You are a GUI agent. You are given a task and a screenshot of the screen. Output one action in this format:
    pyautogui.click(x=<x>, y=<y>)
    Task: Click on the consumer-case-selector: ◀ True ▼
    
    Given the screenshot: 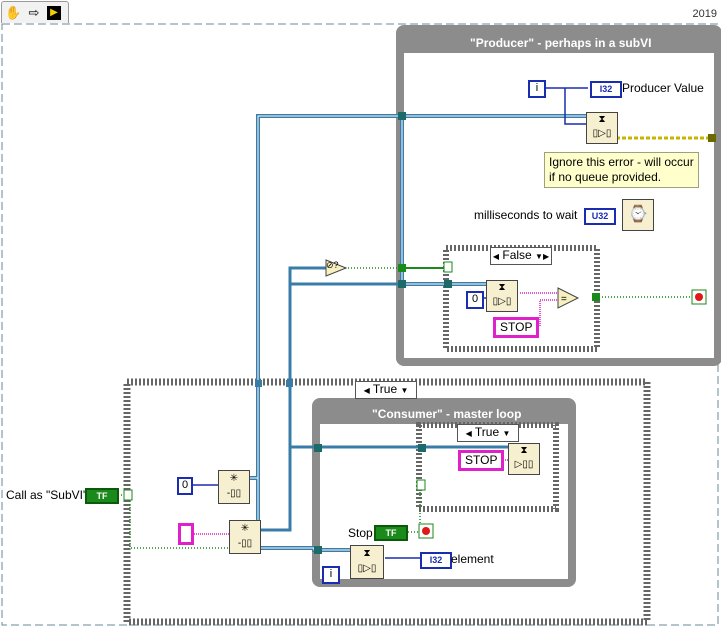 What is the action you would take?
    pyautogui.click(x=488, y=433)
    